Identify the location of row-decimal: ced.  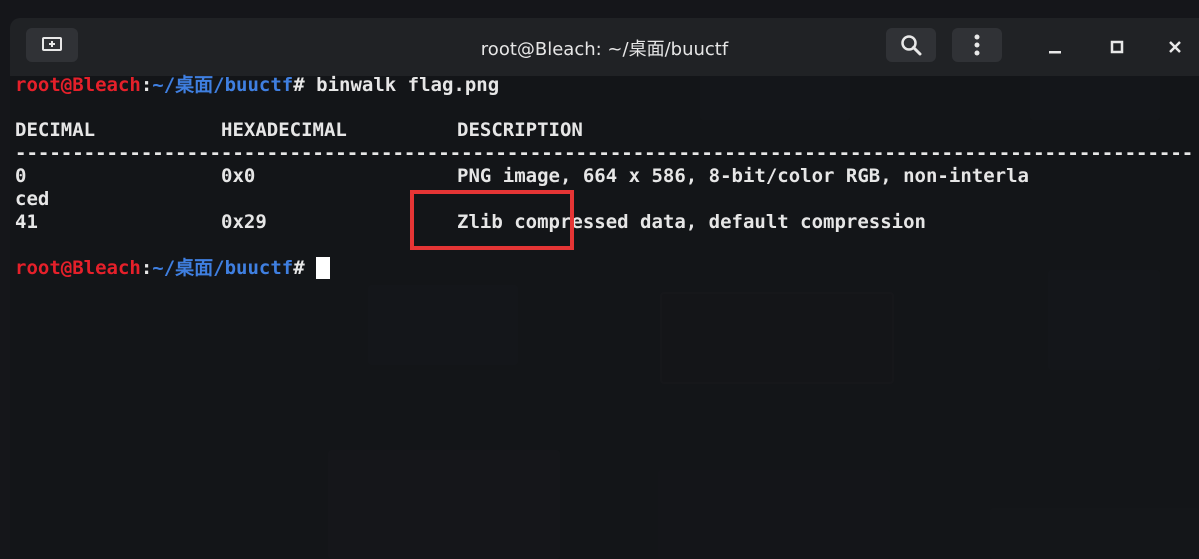
(32, 199).